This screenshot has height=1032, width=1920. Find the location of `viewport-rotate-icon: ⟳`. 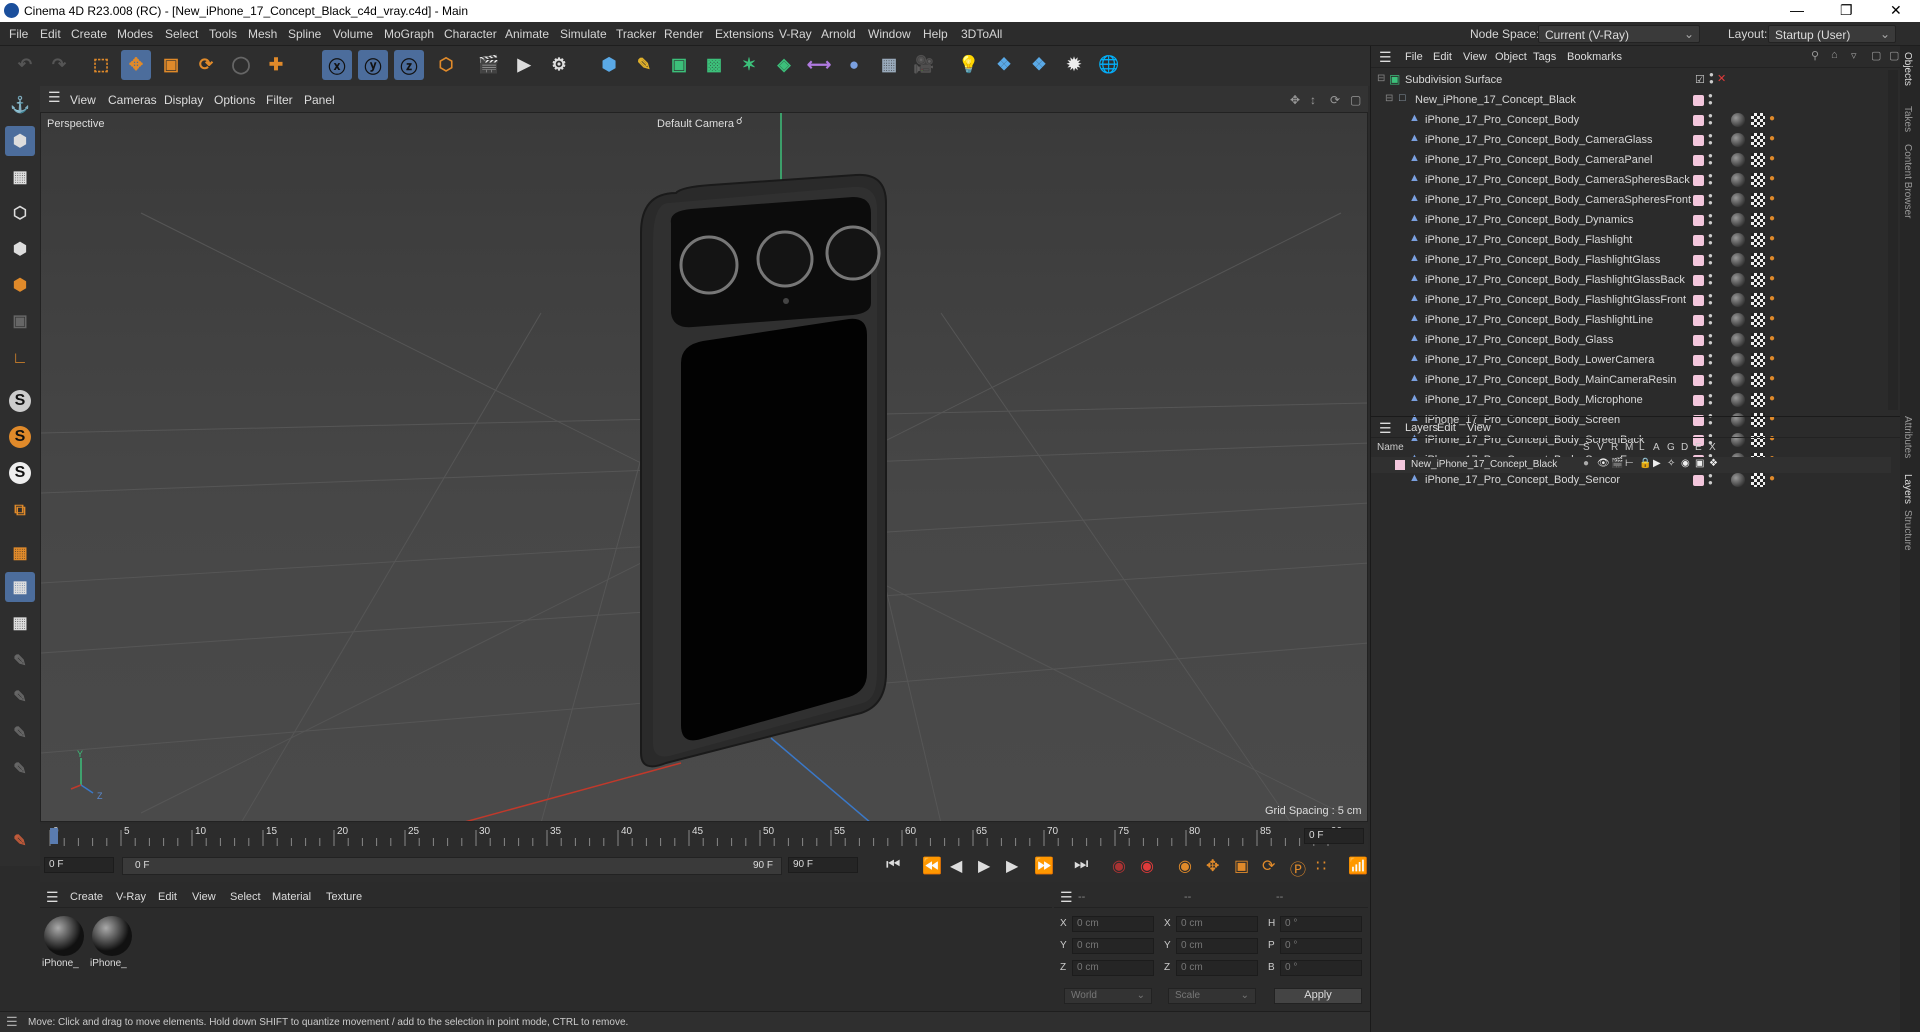

viewport-rotate-icon: ⟳ is located at coordinates (1335, 100).